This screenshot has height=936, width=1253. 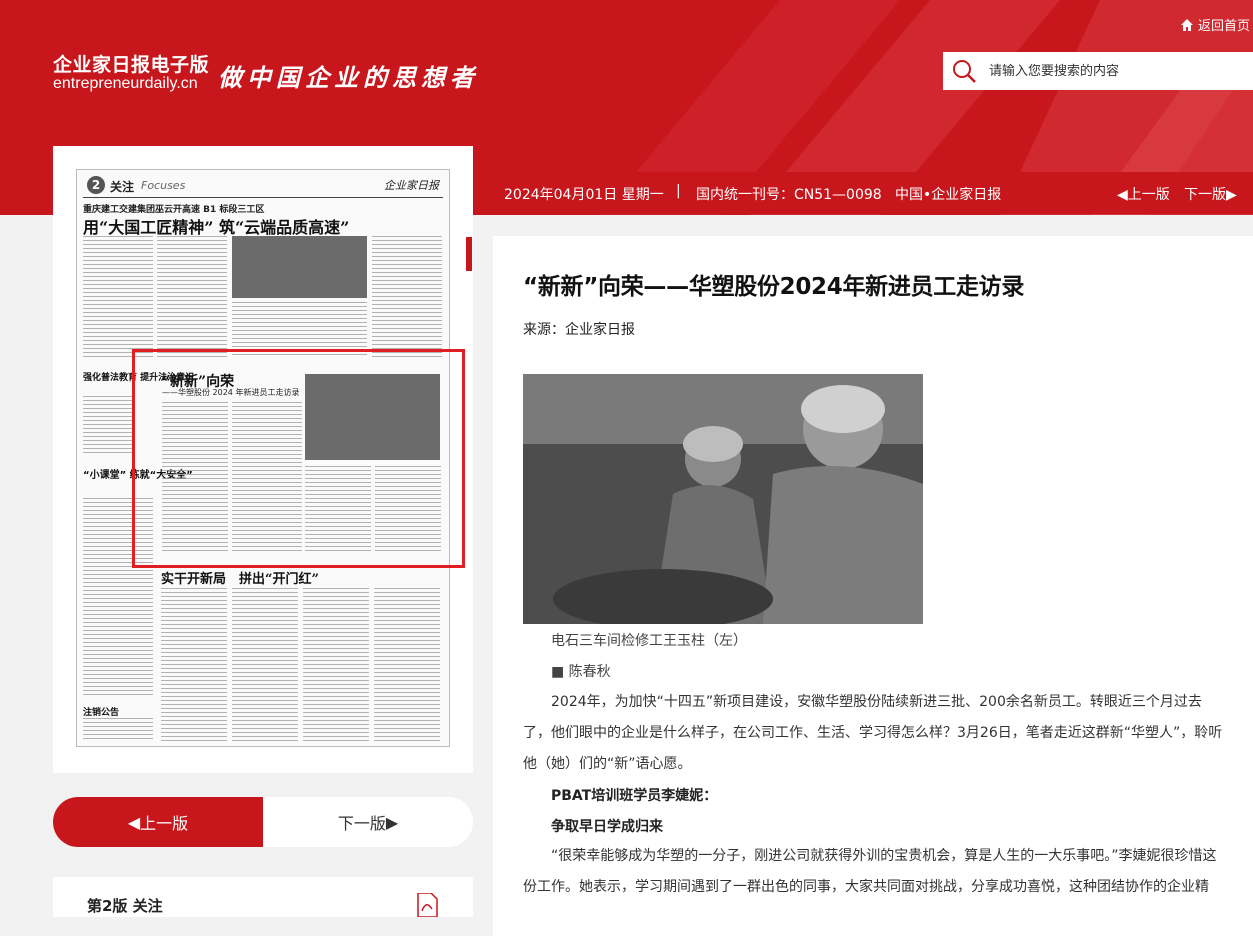 I want to click on search-input, so click(x=1114, y=71).